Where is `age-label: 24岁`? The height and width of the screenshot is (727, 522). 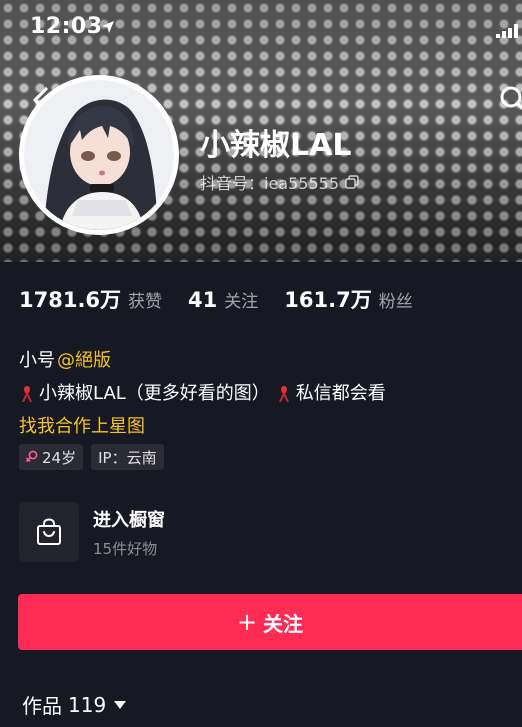 age-label: 24岁 is located at coordinates (59, 457).